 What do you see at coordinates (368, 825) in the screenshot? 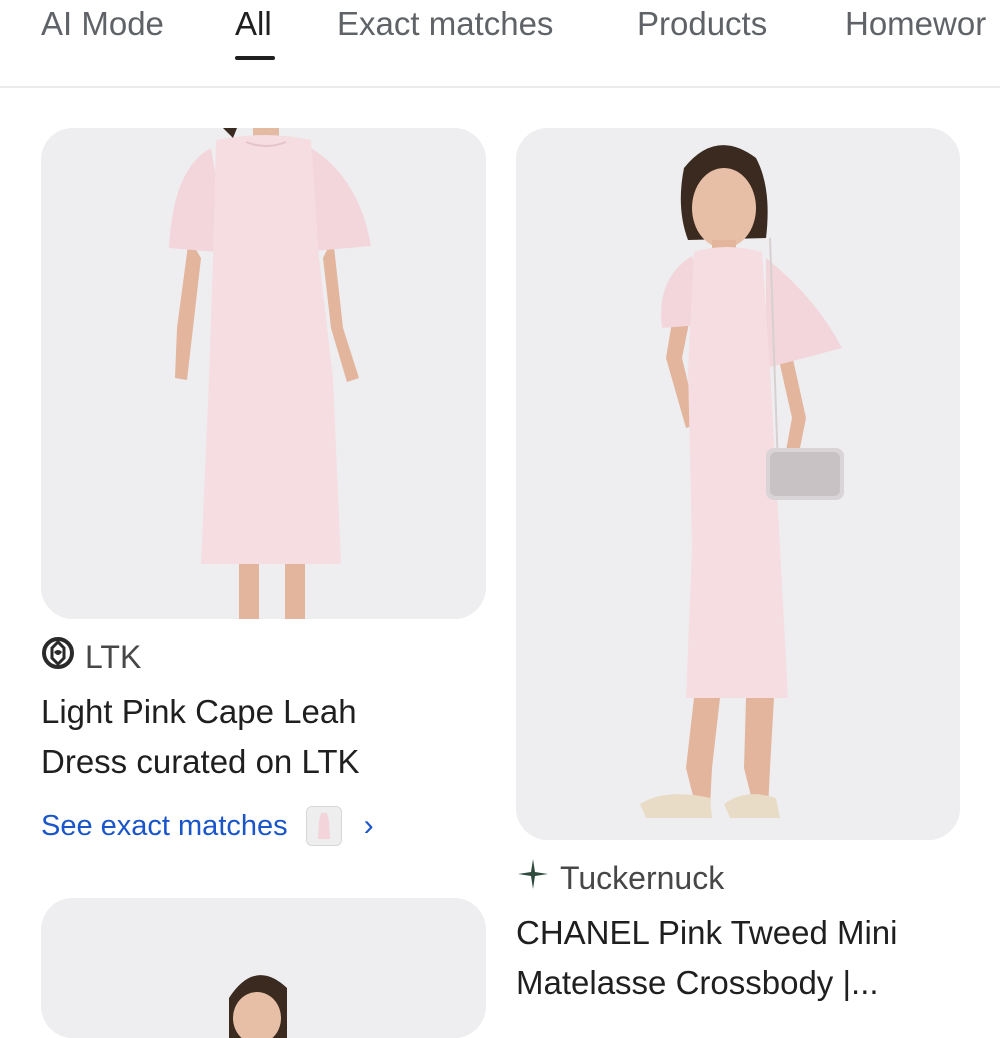
I see `chevron-right-icon: ›` at bounding box center [368, 825].